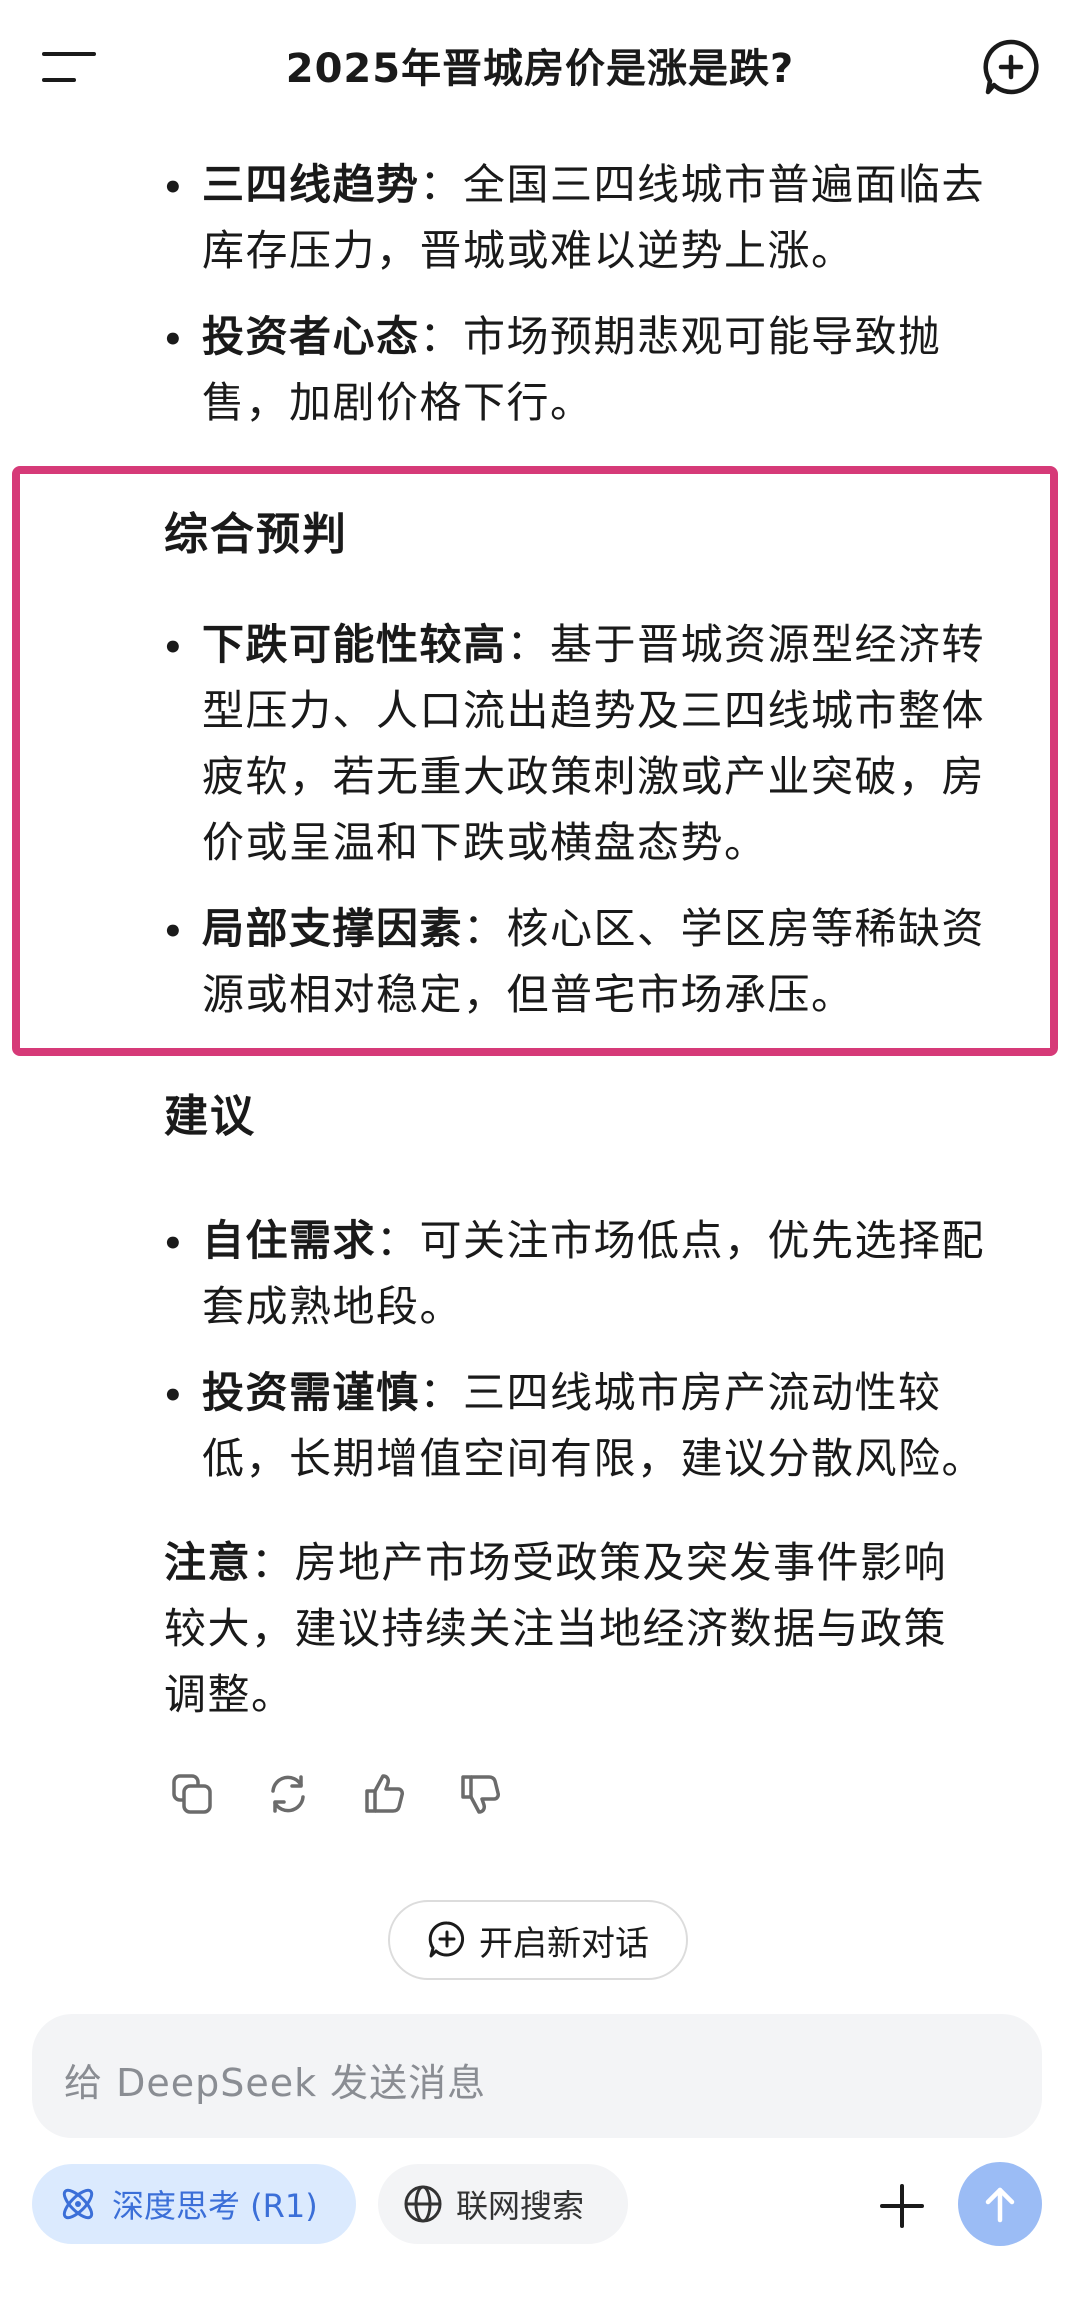  I want to click on new-chat-button: 开启新对话, so click(538, 1940).